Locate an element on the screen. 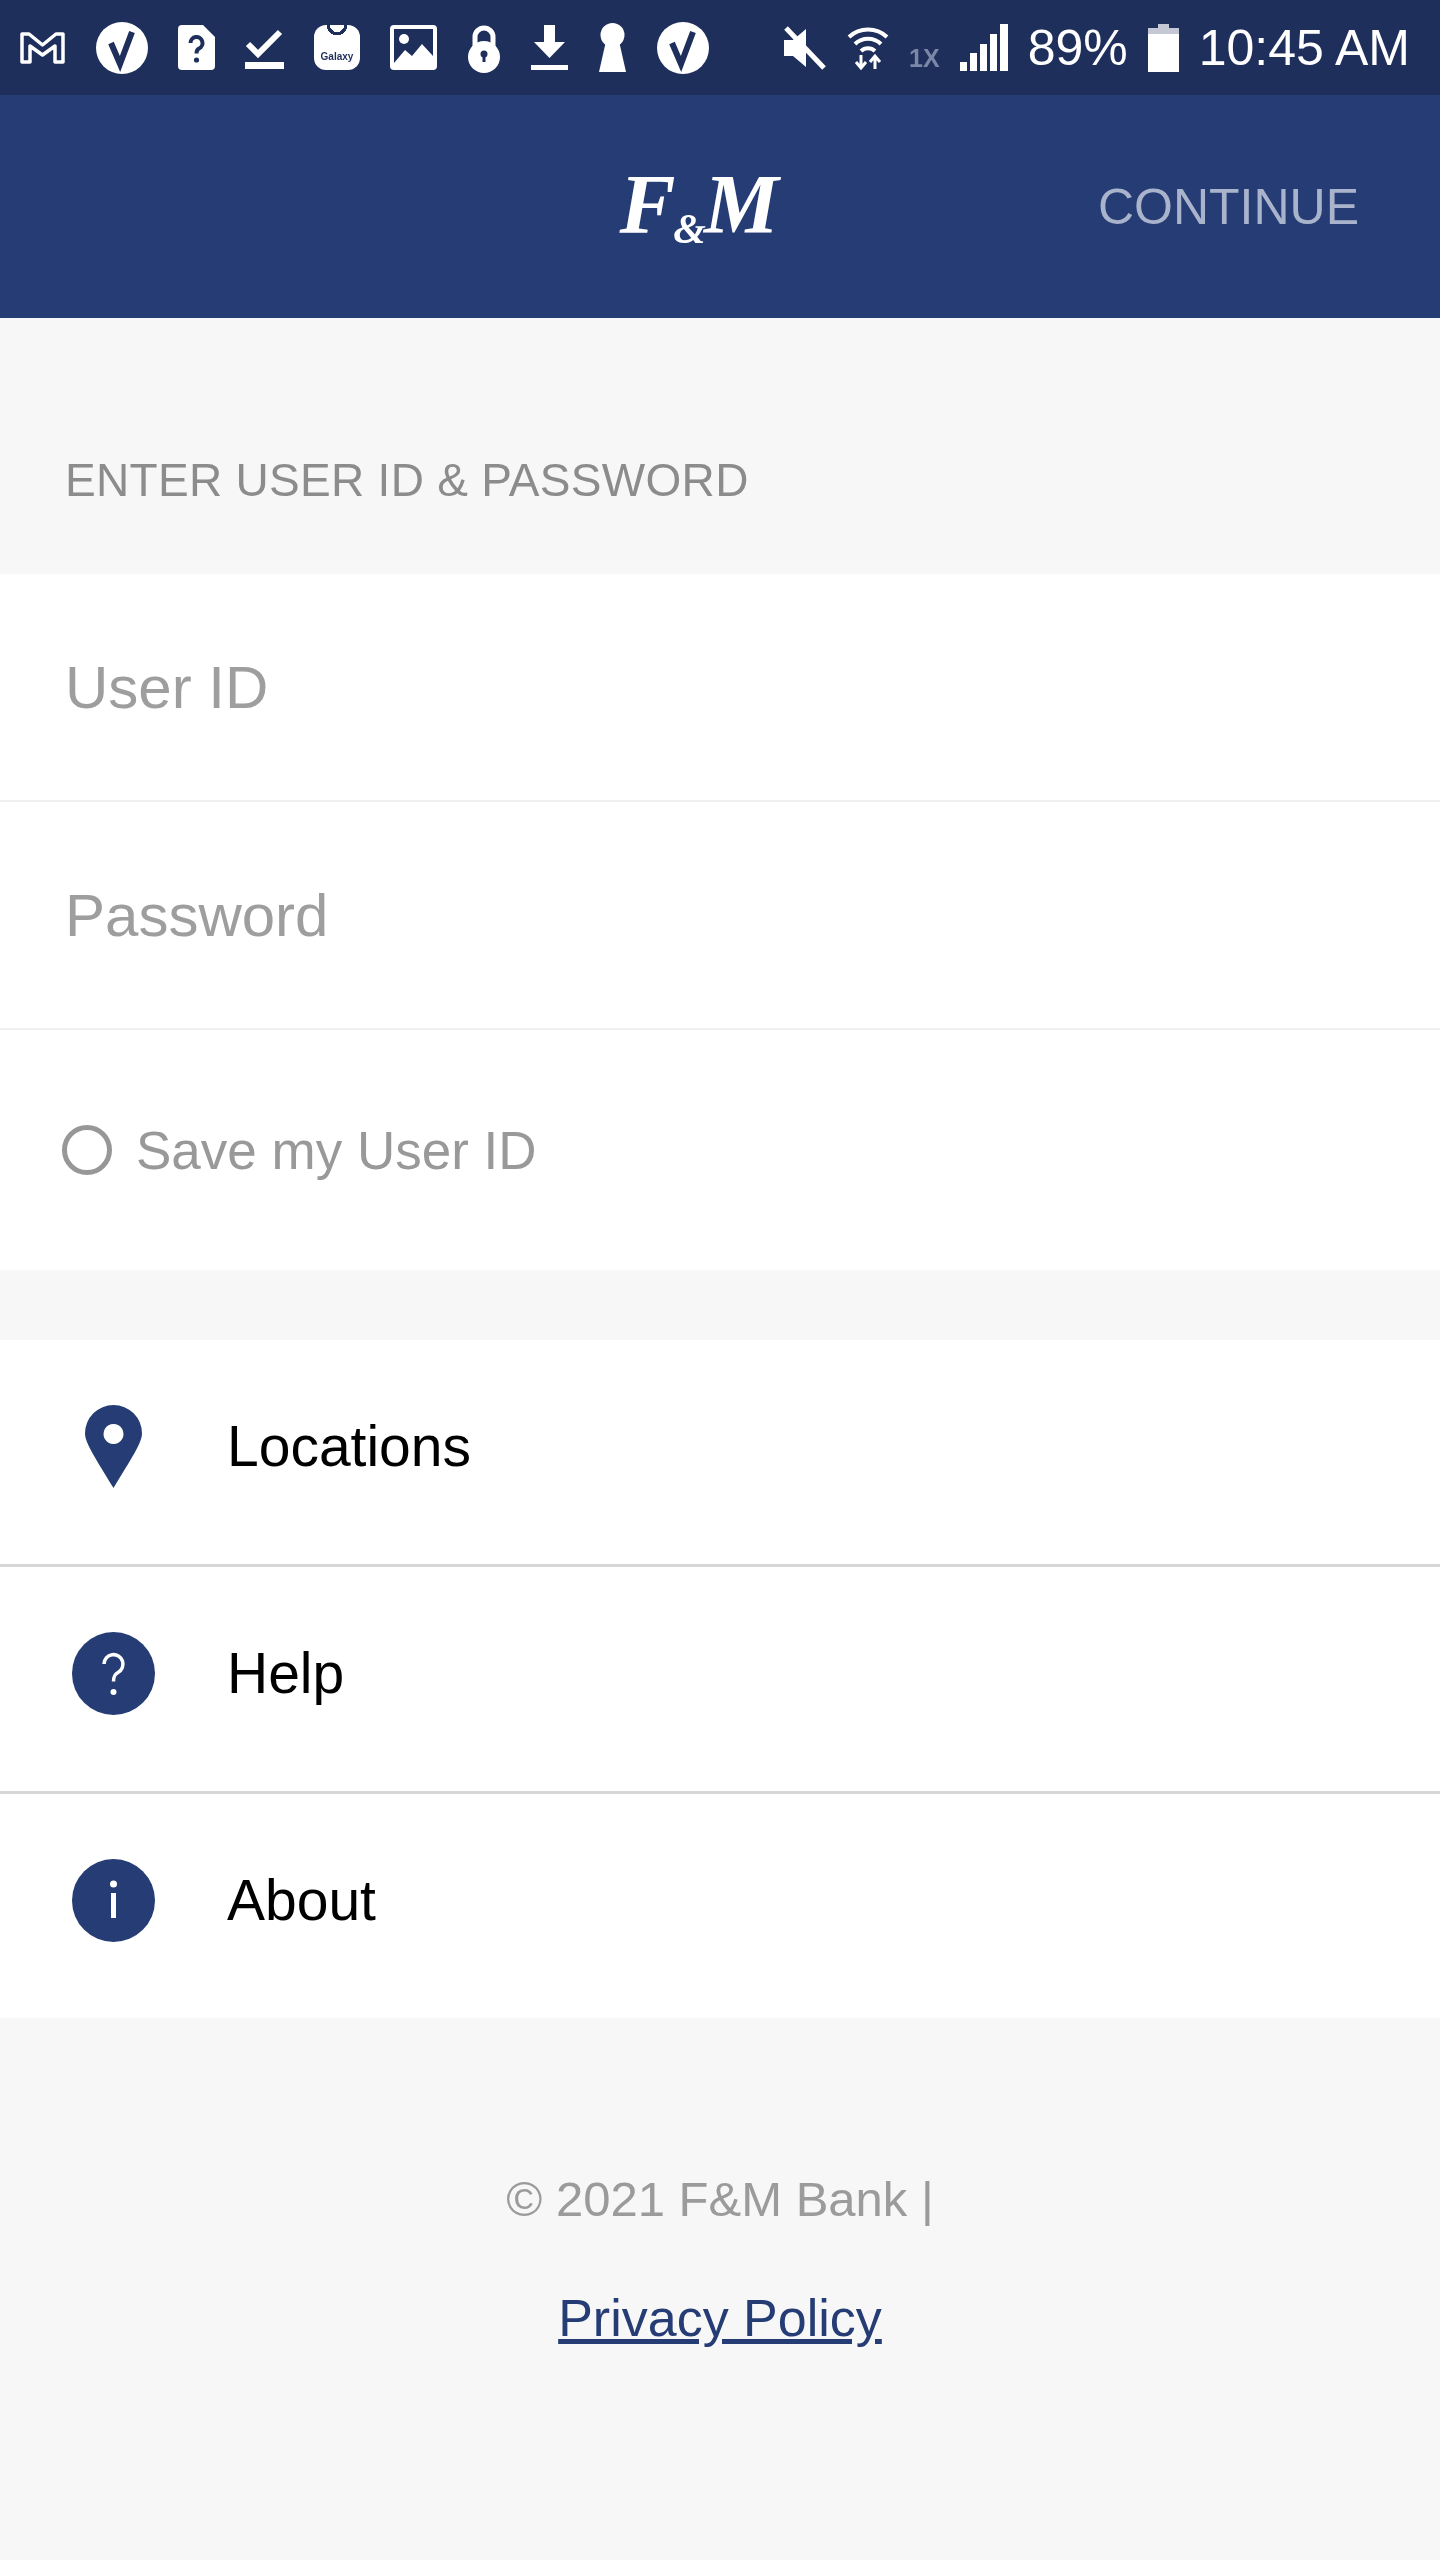 This screenshot has width=1440, height=2560. keyhole-icon is located at coordinates (612, 47).